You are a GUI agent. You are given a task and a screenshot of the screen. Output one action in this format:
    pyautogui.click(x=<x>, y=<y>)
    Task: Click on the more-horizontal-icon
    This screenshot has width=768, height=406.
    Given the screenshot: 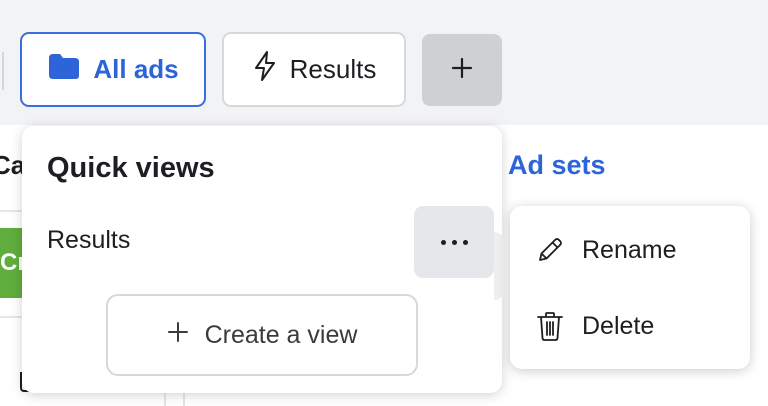 What is the action you would take?
    pyautogui.click(x=454, y=242)
    